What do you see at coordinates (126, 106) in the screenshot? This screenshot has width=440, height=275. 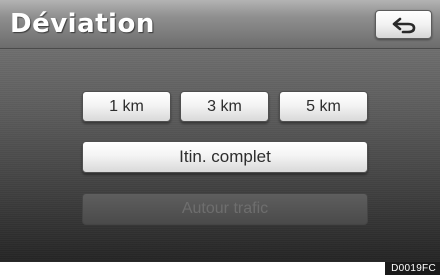 I see `detour-1km-button: 1 km` at bounding box center [126, 106].